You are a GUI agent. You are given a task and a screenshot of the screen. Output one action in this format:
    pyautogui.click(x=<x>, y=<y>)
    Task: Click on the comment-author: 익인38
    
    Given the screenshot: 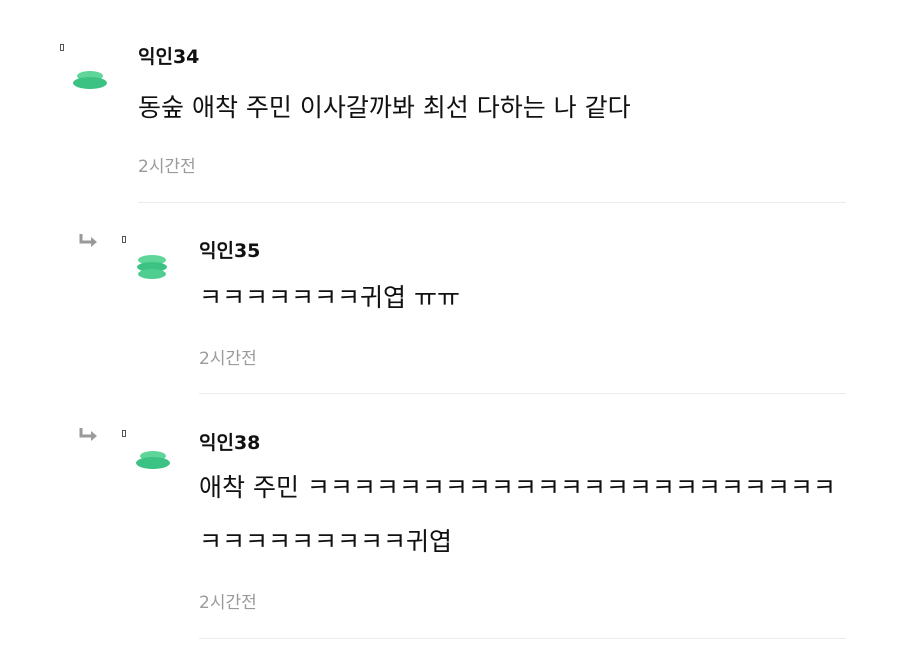 What is the action you would take?
    pyautogui.click(x=229, y=441)
    